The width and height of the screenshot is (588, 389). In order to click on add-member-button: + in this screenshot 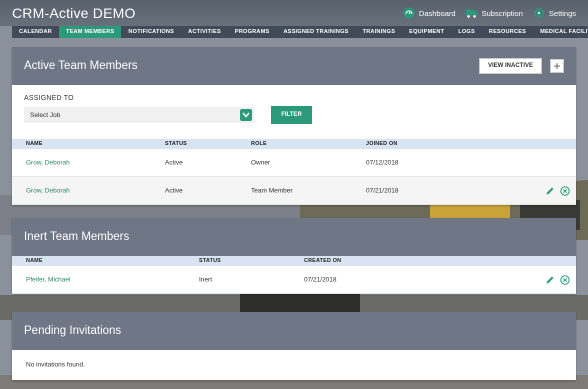, I will do `click(557, 66)`.